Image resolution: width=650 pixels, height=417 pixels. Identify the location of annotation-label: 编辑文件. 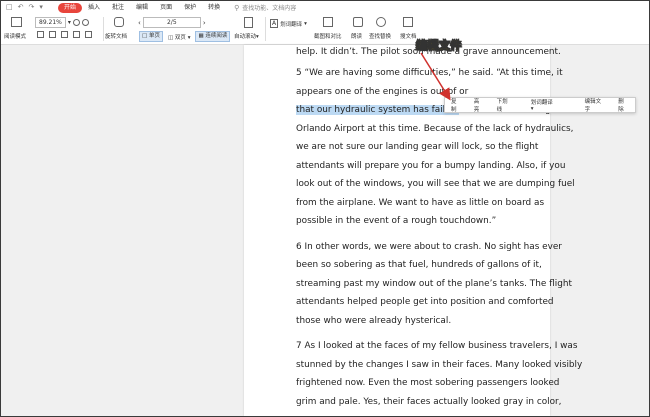
(439, 46).